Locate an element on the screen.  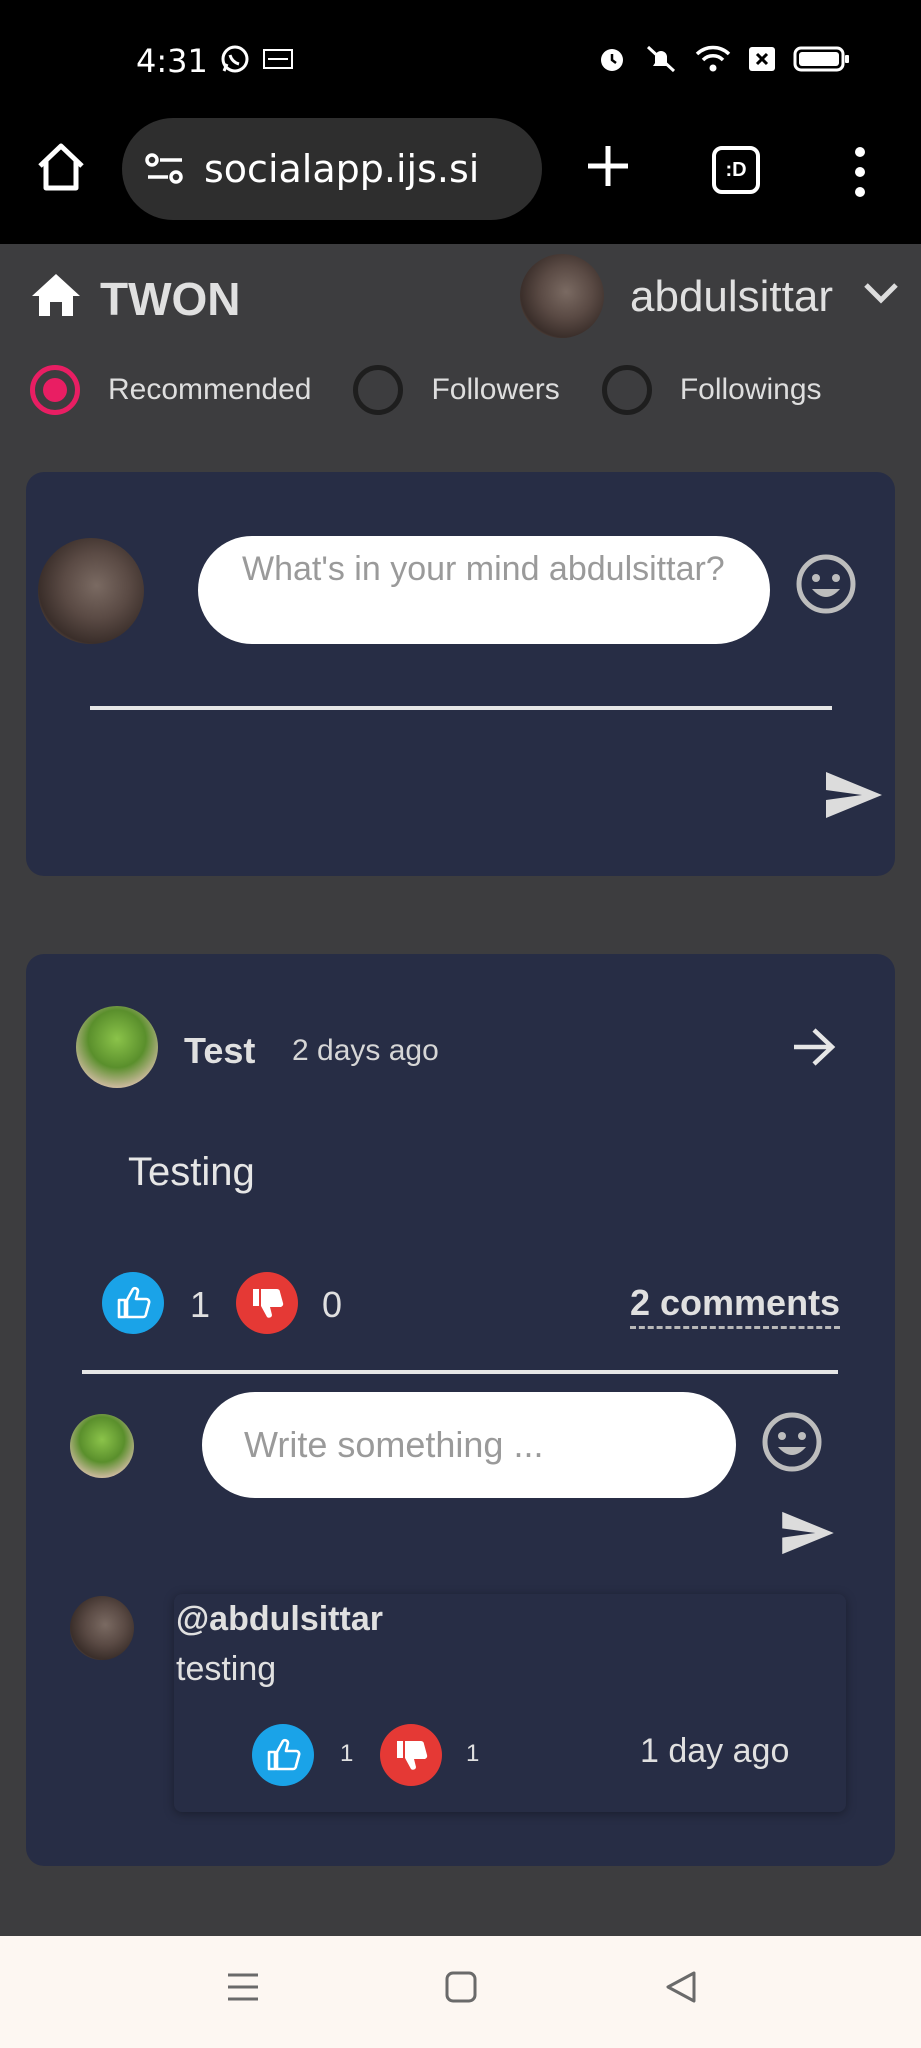
status-right-icons is located at coordinates (724, 59).